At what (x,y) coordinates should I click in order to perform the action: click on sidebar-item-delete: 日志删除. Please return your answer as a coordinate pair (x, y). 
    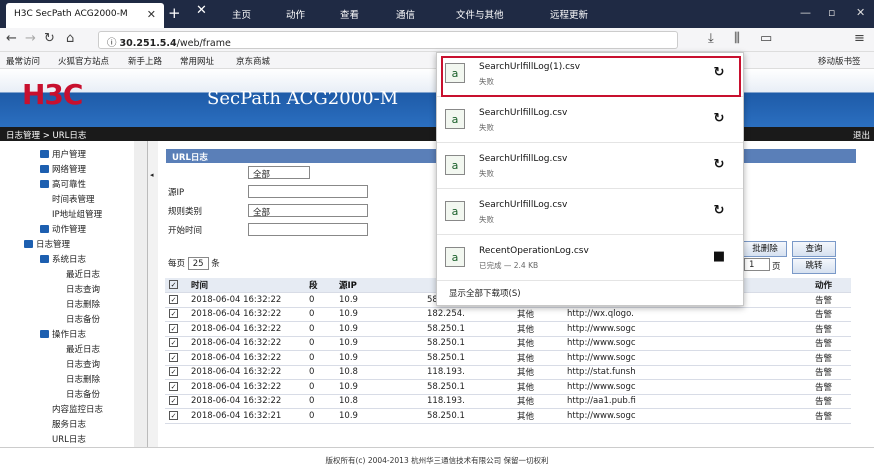
    Looking at the image, I should click on (83, 304).